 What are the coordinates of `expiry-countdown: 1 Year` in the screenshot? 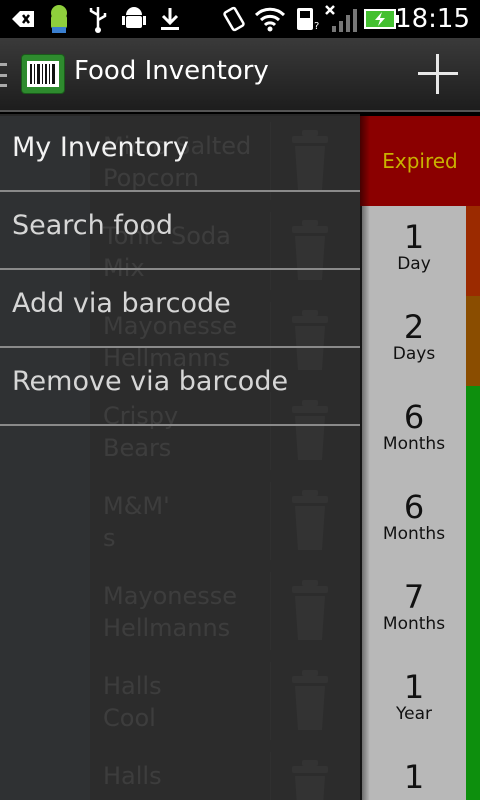 It's located at (414, 701).